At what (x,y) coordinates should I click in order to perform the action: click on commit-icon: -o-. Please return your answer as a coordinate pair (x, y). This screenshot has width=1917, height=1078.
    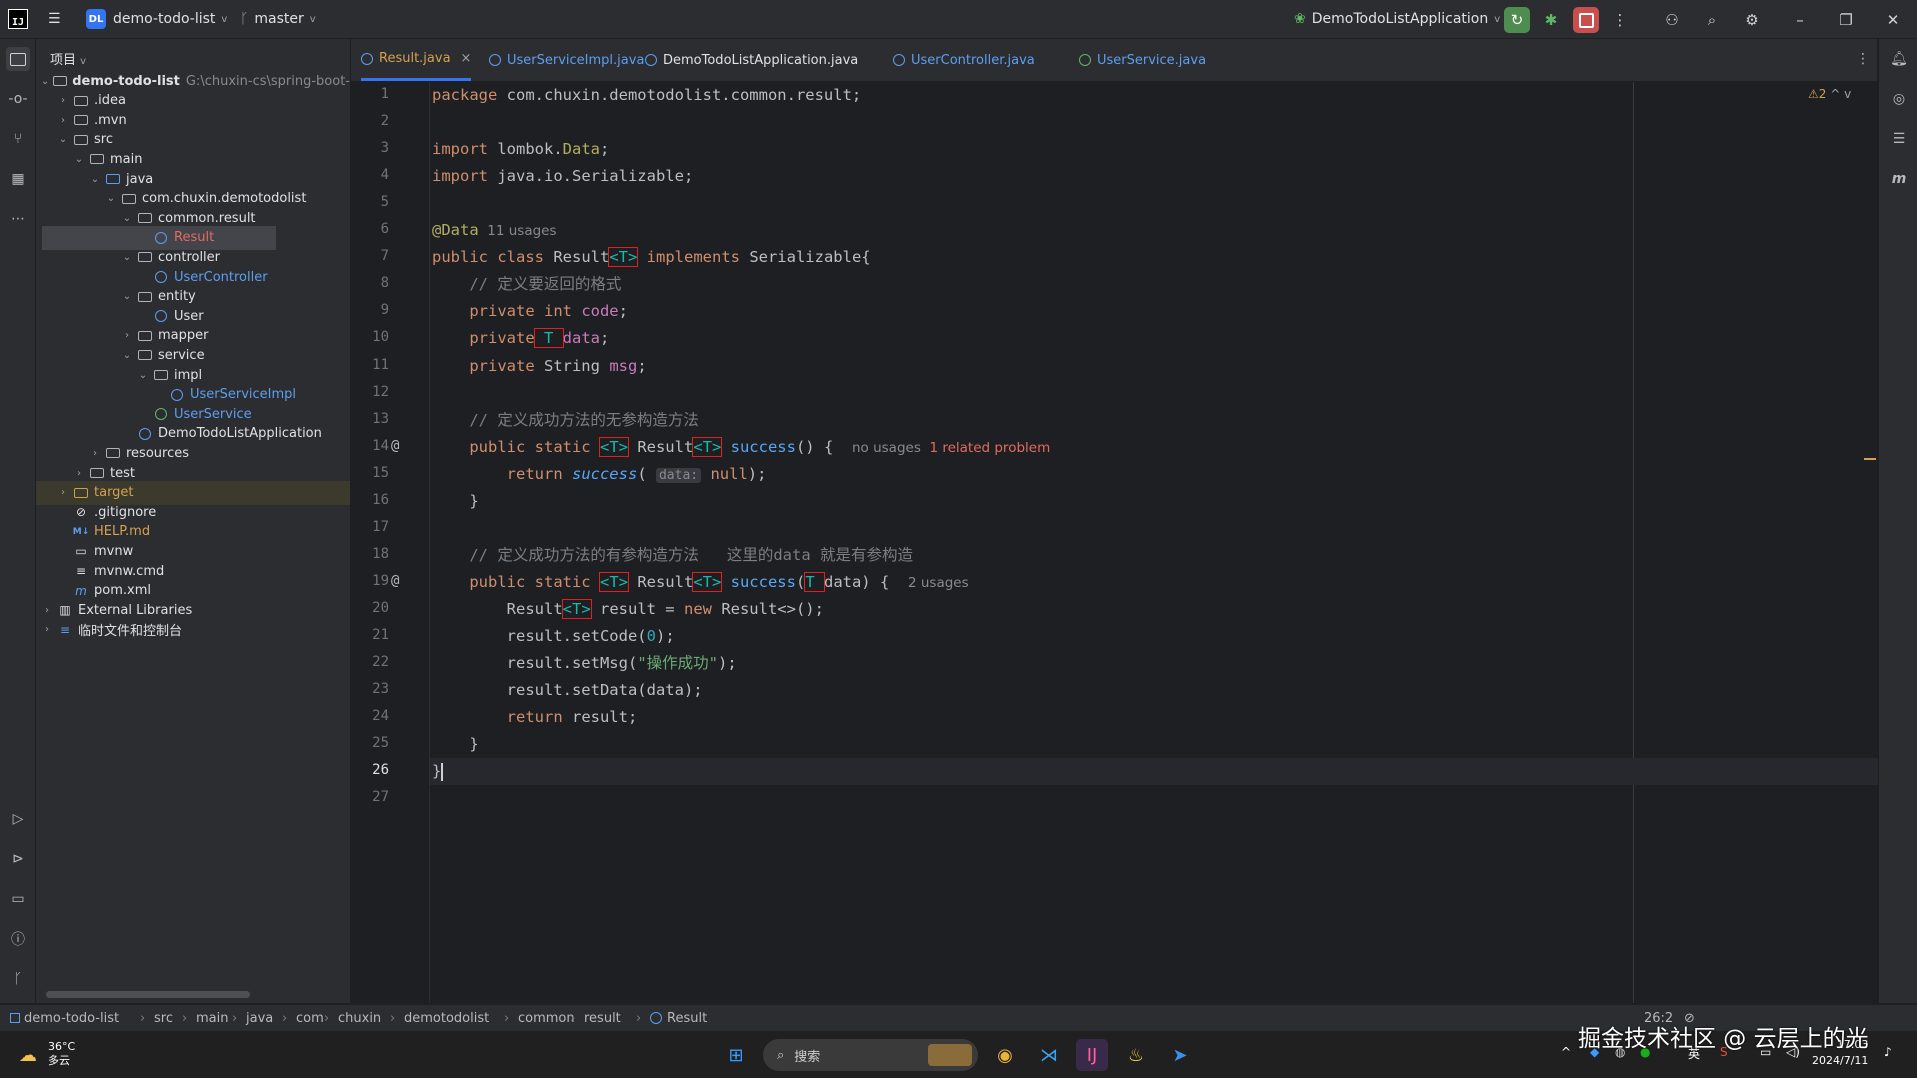
    Looking at the image, I should click on (18, 99).